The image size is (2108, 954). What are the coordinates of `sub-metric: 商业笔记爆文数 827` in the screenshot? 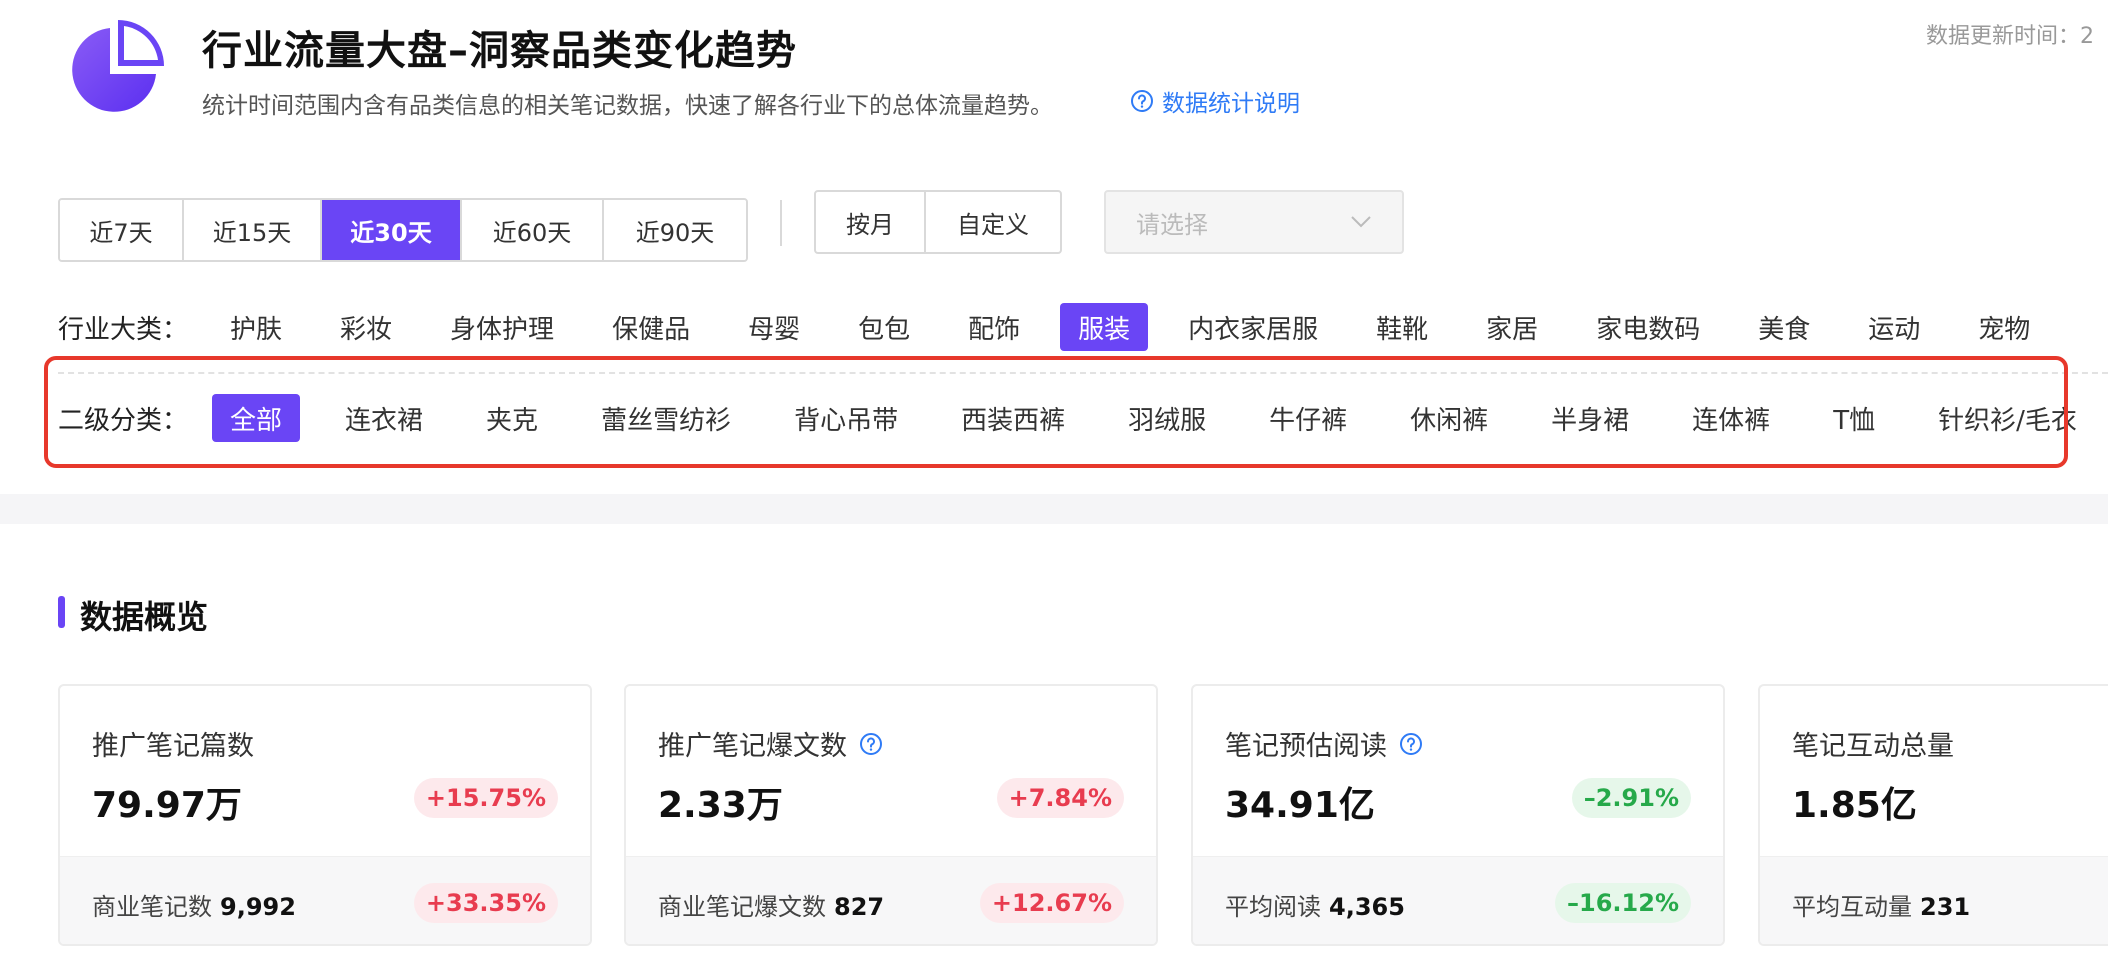 It's located at (771, 904).